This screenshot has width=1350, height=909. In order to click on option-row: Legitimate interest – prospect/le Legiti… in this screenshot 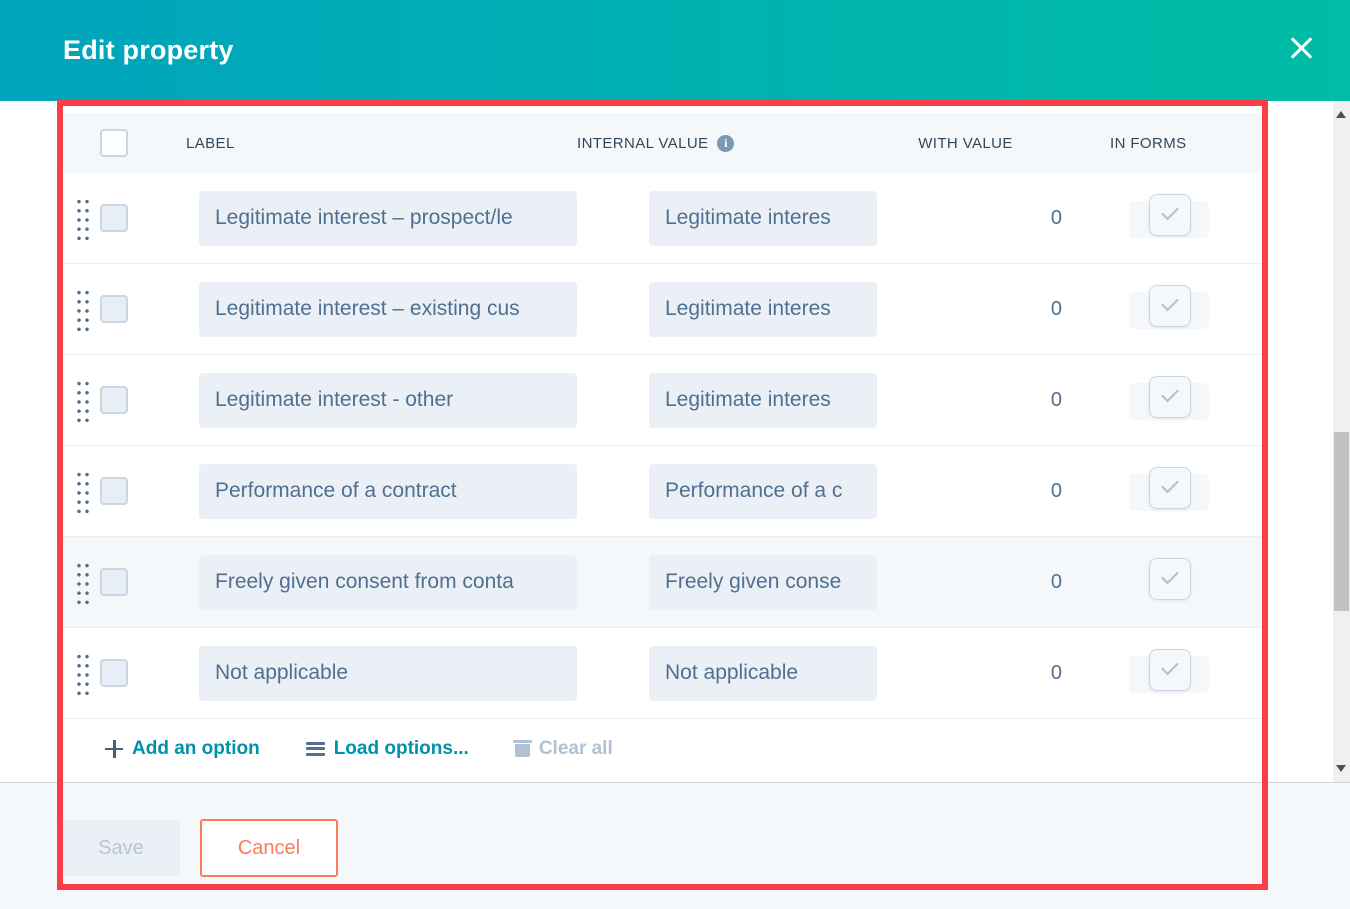, I will do `click(665, 218)`.